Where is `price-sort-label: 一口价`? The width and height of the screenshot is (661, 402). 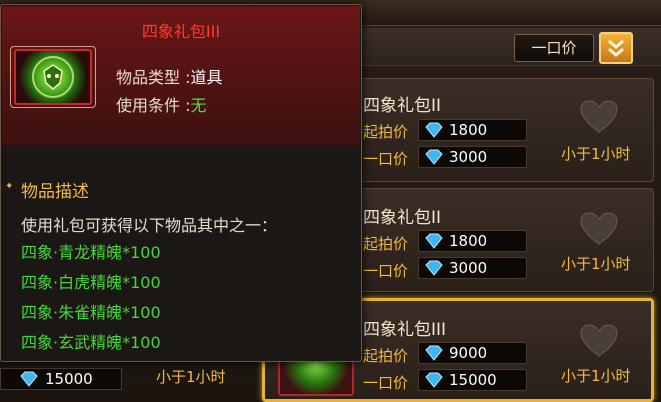
price-sort-label: 一口价 is located at coordinates (554, 48).